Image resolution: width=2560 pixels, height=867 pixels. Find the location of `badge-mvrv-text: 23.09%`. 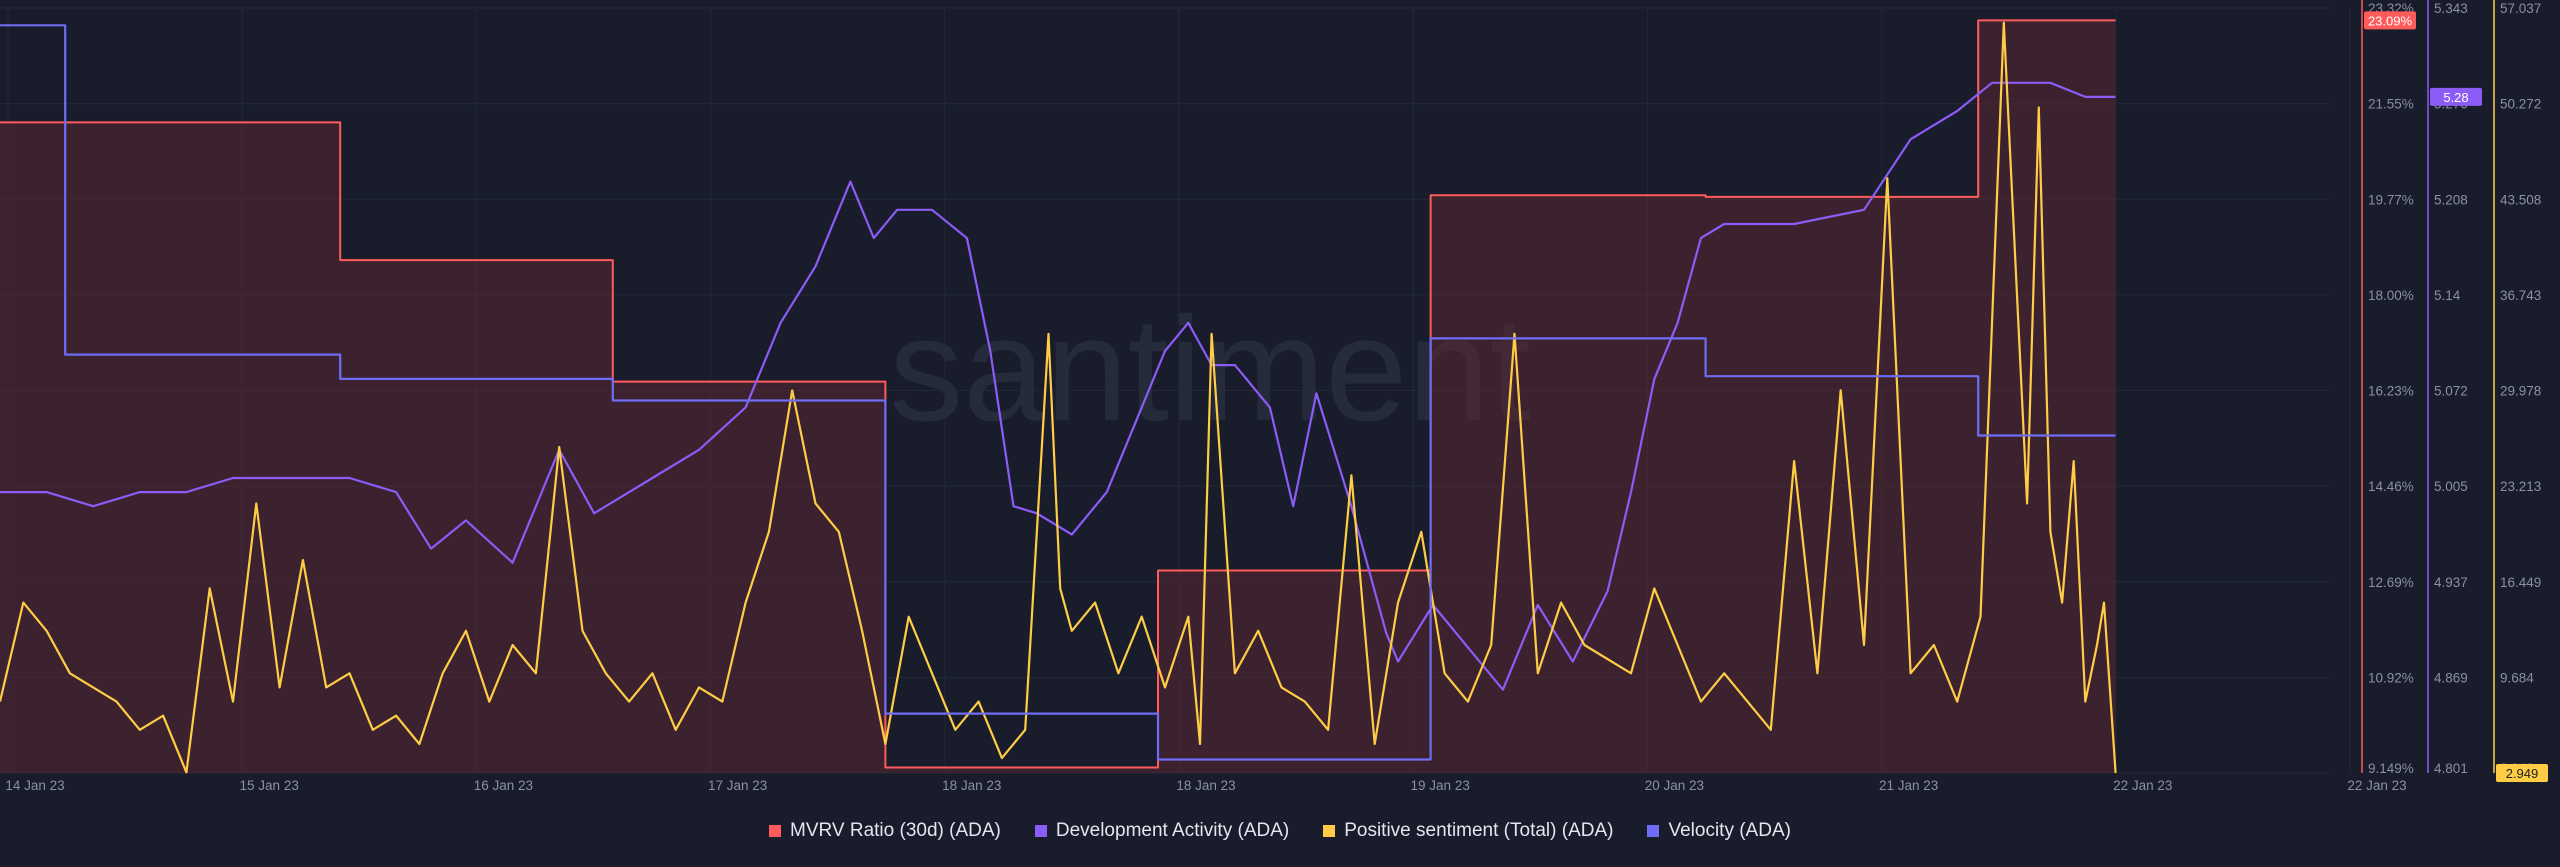

badge-mvrv-text: 23.09% is located at coordinates (2390, 20).